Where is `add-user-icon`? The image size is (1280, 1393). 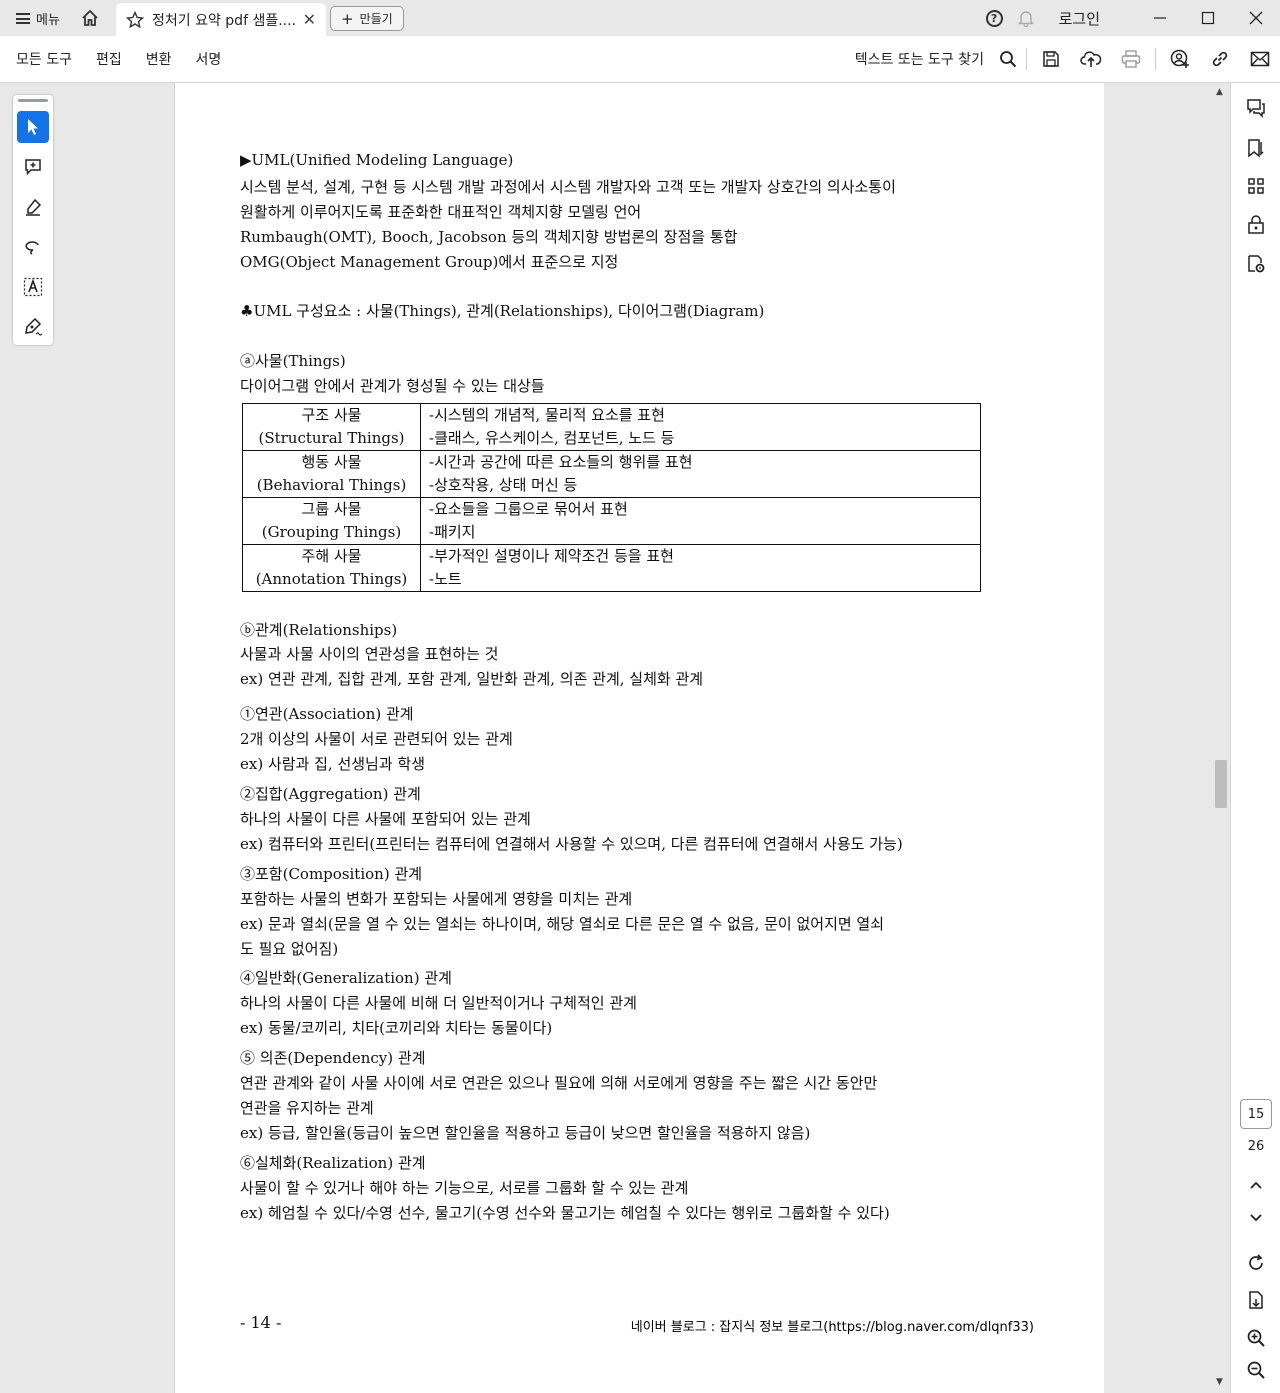
add-user-icon is located at coordinates (1179, 58).